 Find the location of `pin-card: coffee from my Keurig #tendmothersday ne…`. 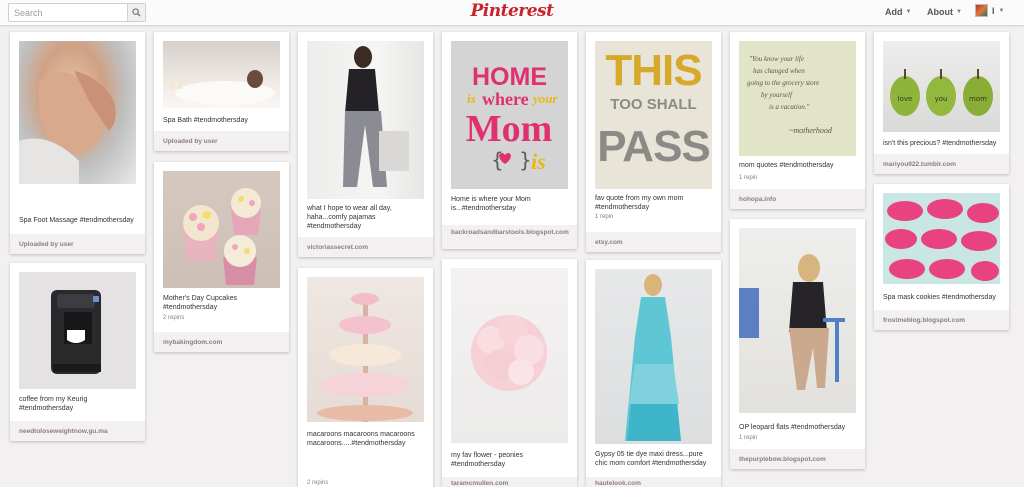

pin-card: coffee from my Keurig #tendmothersday ne… is located at coordinates (77, 352).